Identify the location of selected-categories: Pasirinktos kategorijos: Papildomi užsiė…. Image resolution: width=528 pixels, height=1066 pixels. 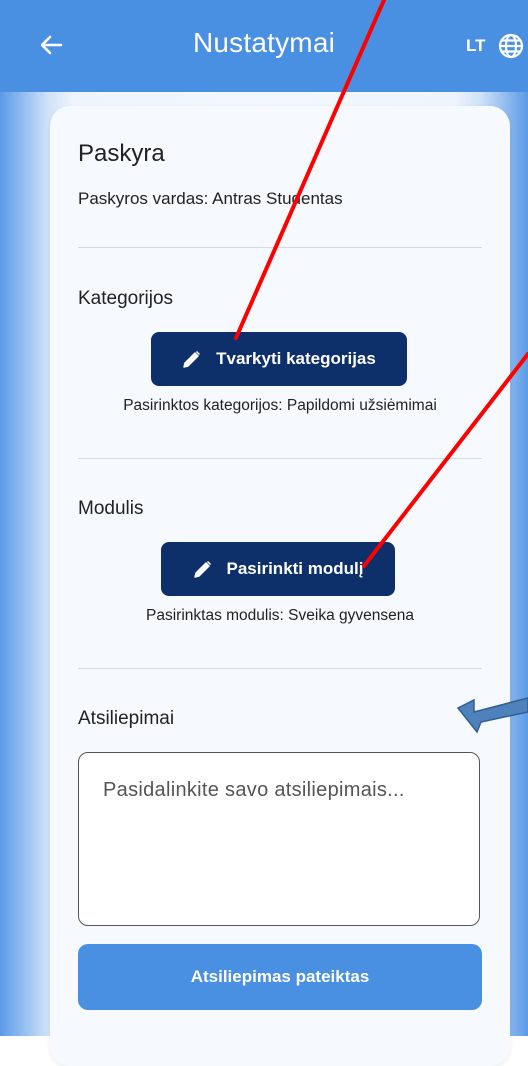
(280, 405).